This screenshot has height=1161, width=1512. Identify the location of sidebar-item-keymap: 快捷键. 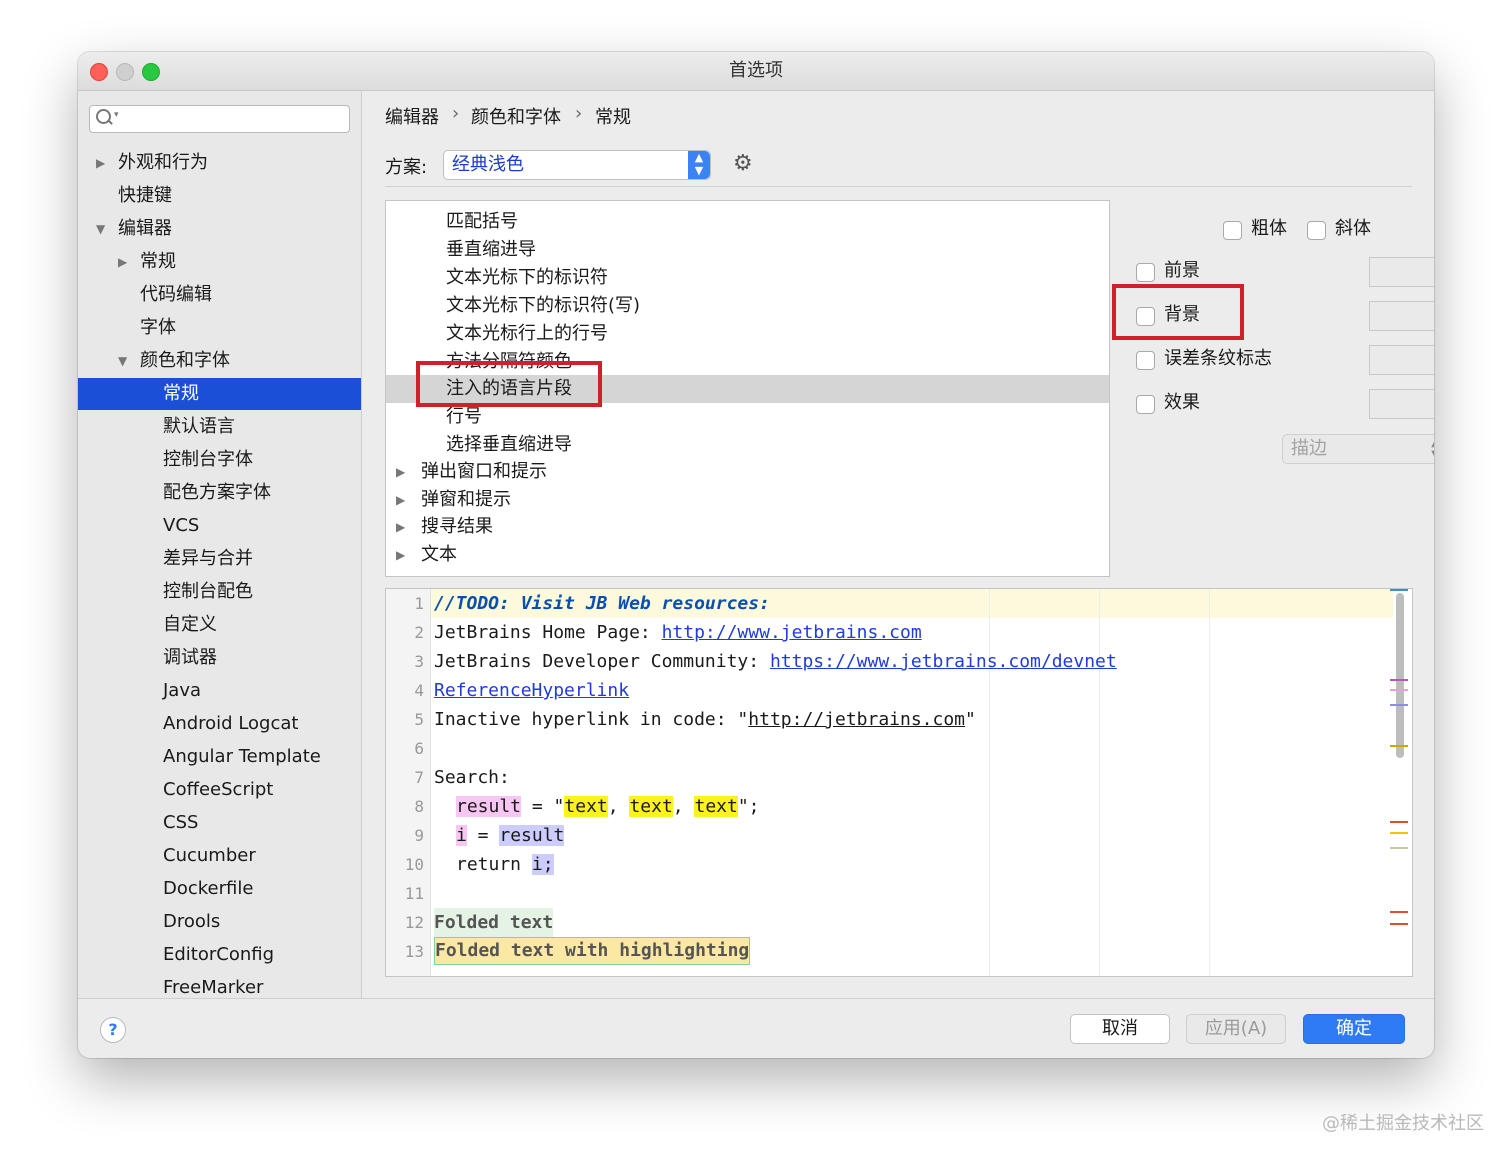
(219, 196).